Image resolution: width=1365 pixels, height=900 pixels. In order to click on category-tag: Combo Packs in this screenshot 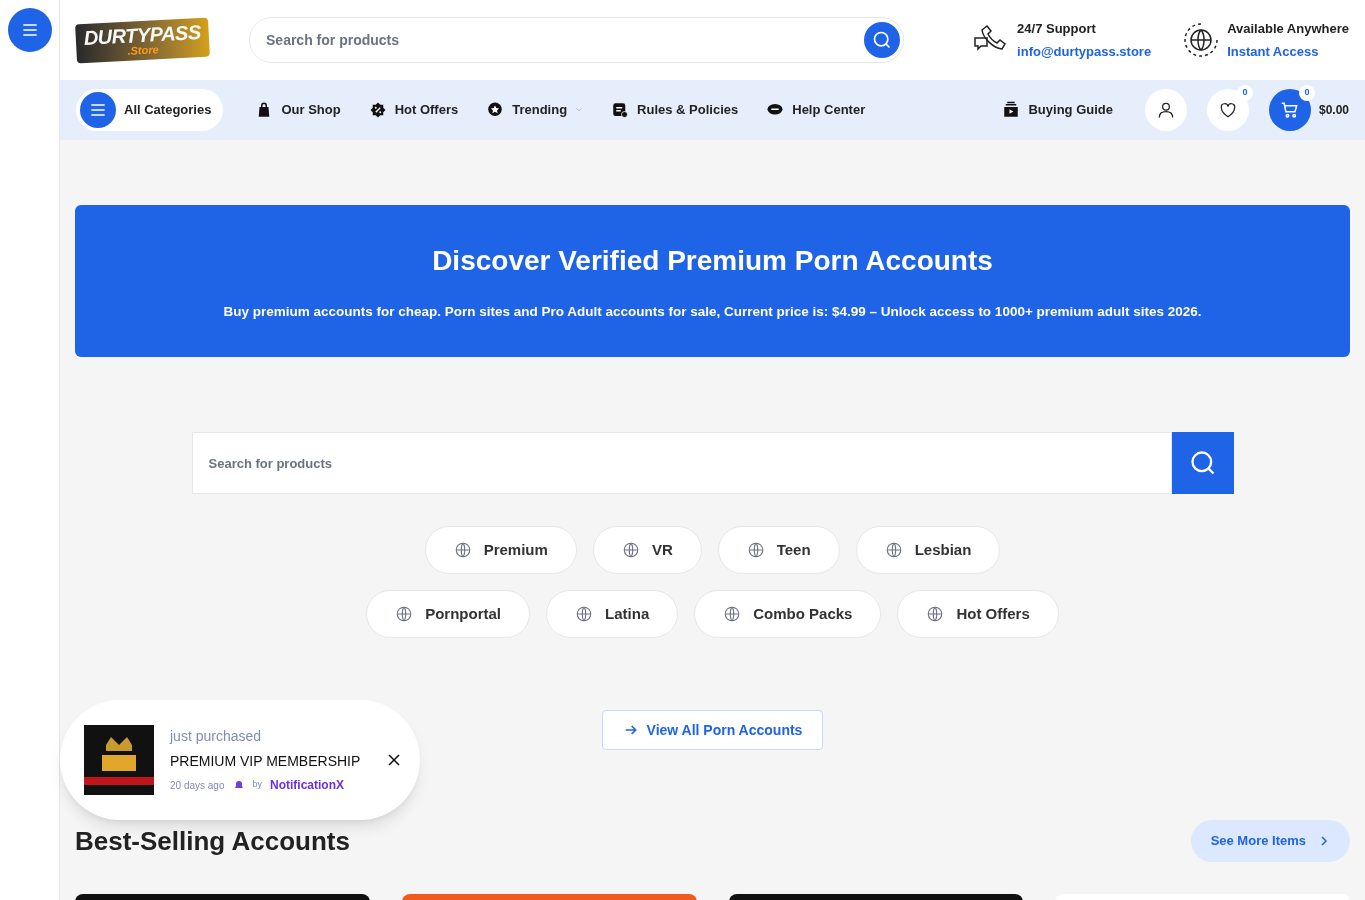, I will do `click(788, 614)`.